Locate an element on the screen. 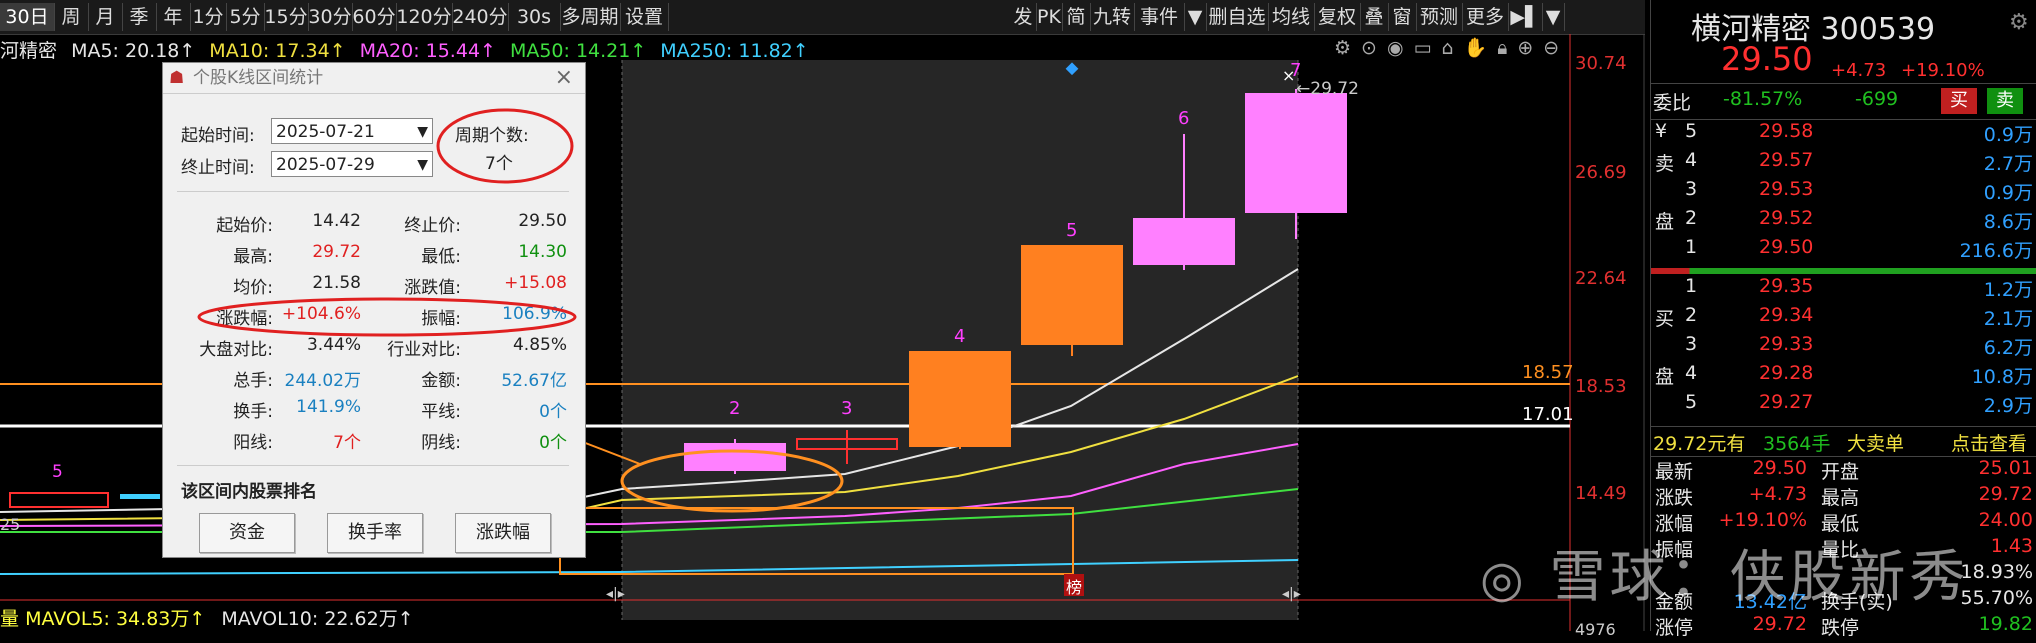  order-book-row: 5 29.27 2.9万 is located at coordinates (1843, 406).